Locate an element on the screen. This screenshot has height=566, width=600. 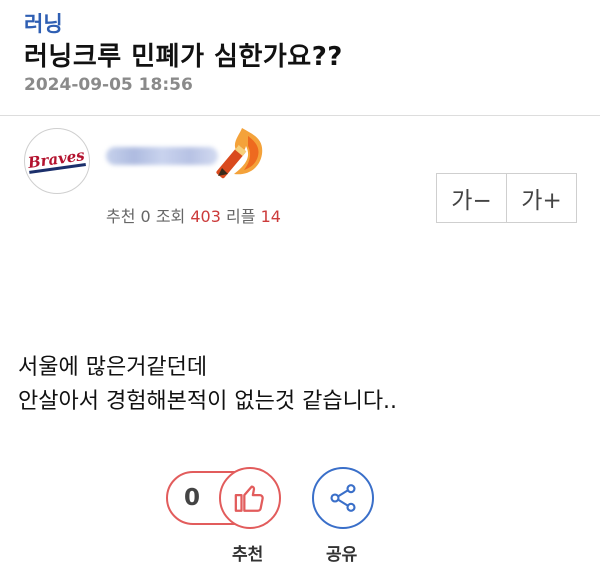
stats-replies-value: 14 is located at coordinates (270, 216).